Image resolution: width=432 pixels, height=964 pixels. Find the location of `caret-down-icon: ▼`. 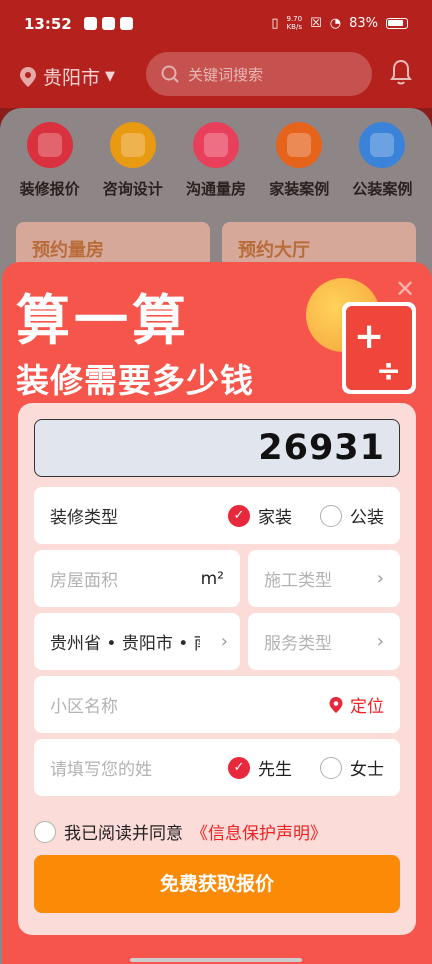

caret-down-icon: ▼ is located at coordinates (110, 76).